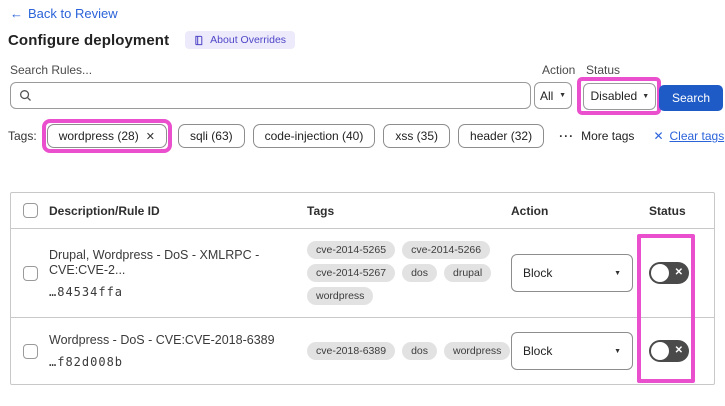 Image resolution: width=725 pixels, height=406 pixels. Describe the element at coordinates (30, 210) in the screenshot. I see `select-all-checkbox` at that location.